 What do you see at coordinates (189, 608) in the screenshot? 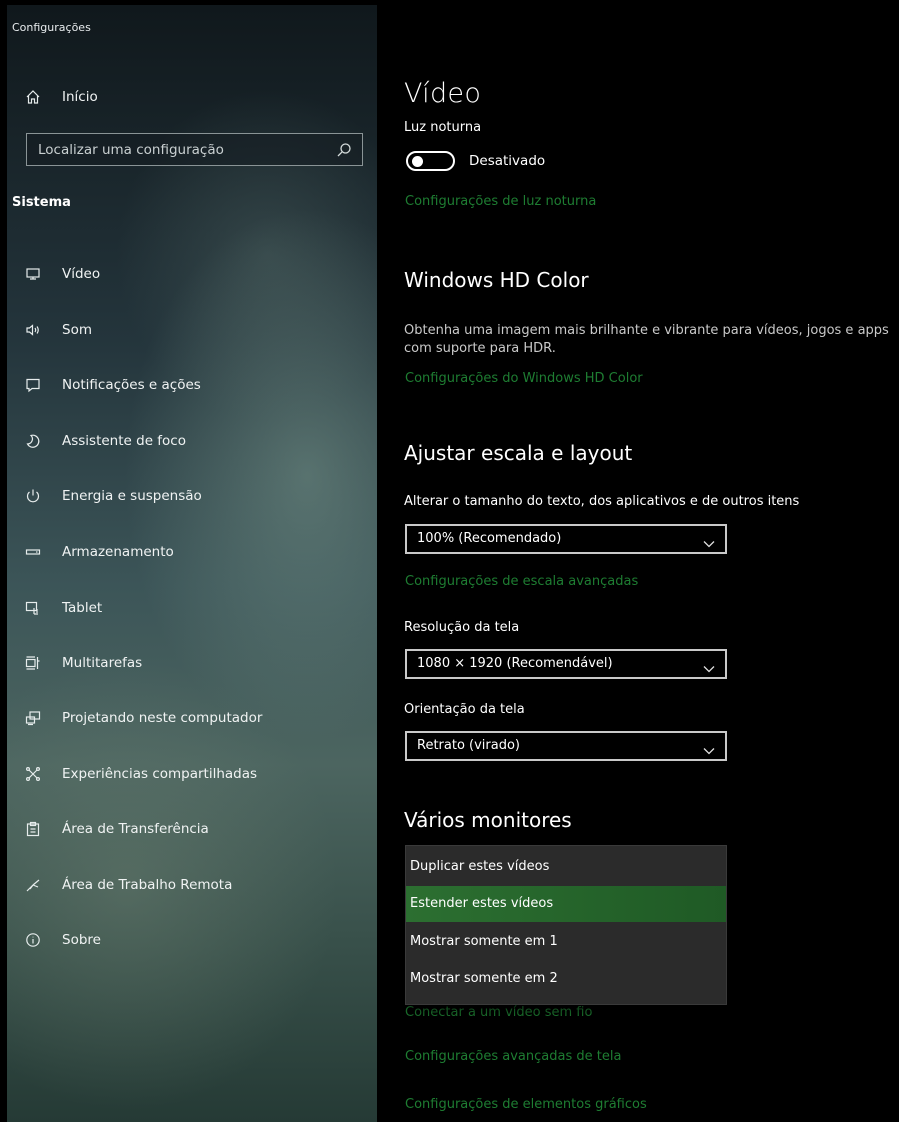
I see `sidebar-item-tablet: Tablet` at bounding box center [189, 608].